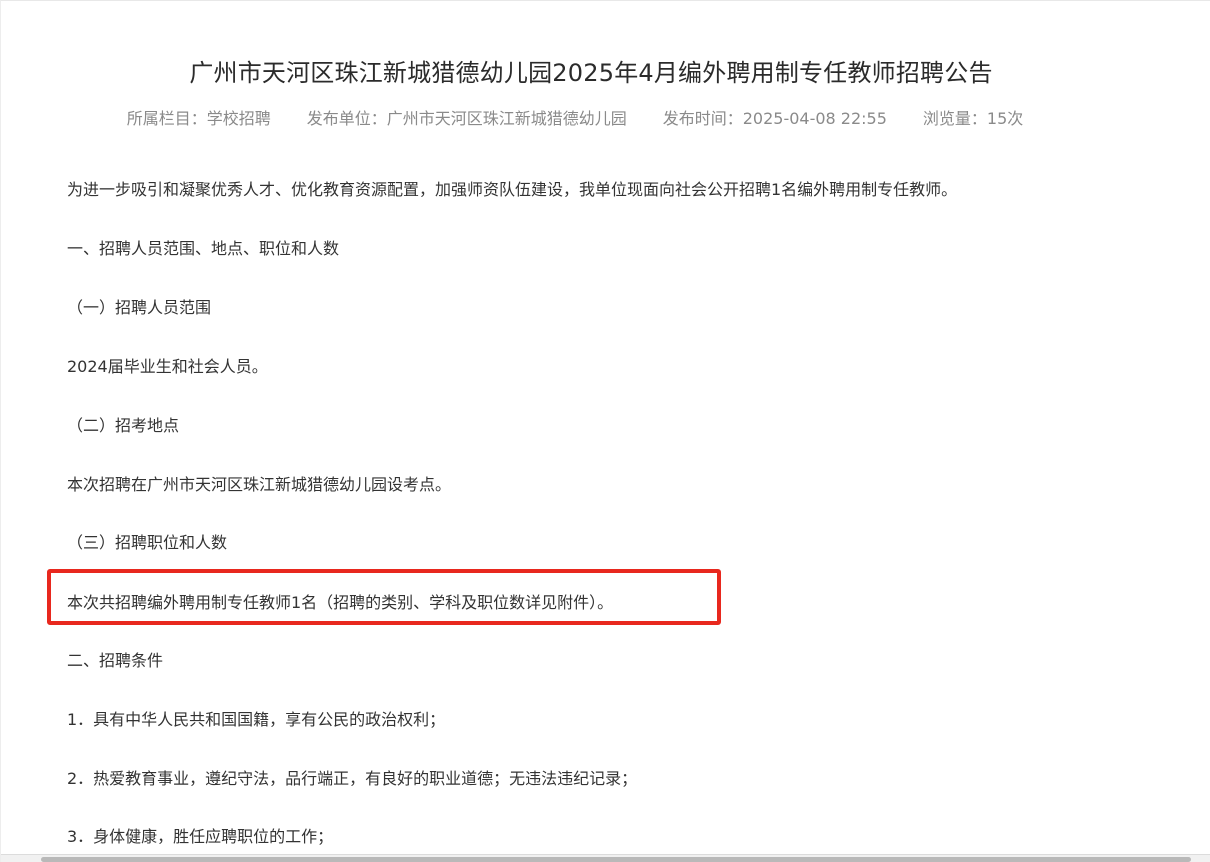 The width and height of the screenshot is (1210, 862). I want to click on meta-category: 所属栏目：学校招聘, so click(198, 118).